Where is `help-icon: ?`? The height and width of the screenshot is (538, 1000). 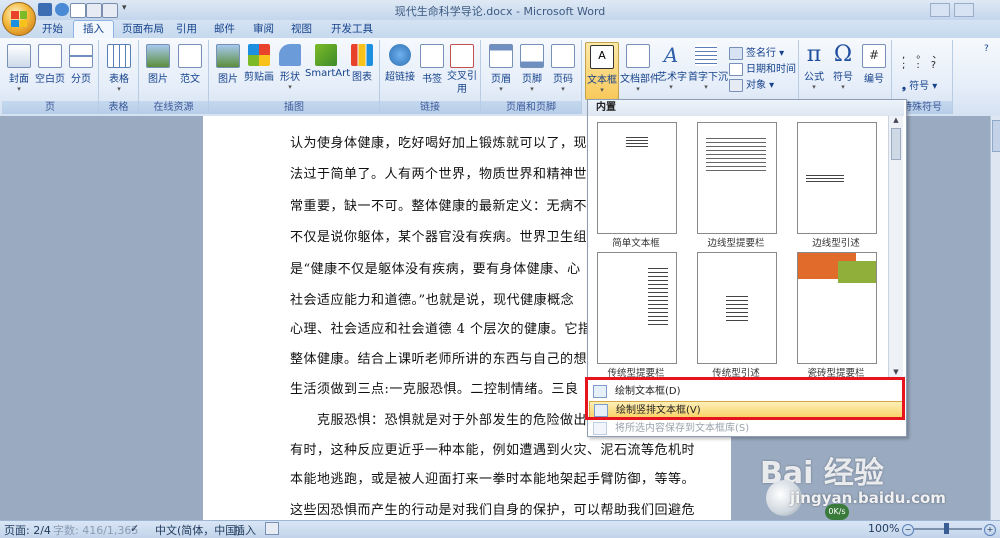 help-icon: ? is located at coordinates (990, 51).